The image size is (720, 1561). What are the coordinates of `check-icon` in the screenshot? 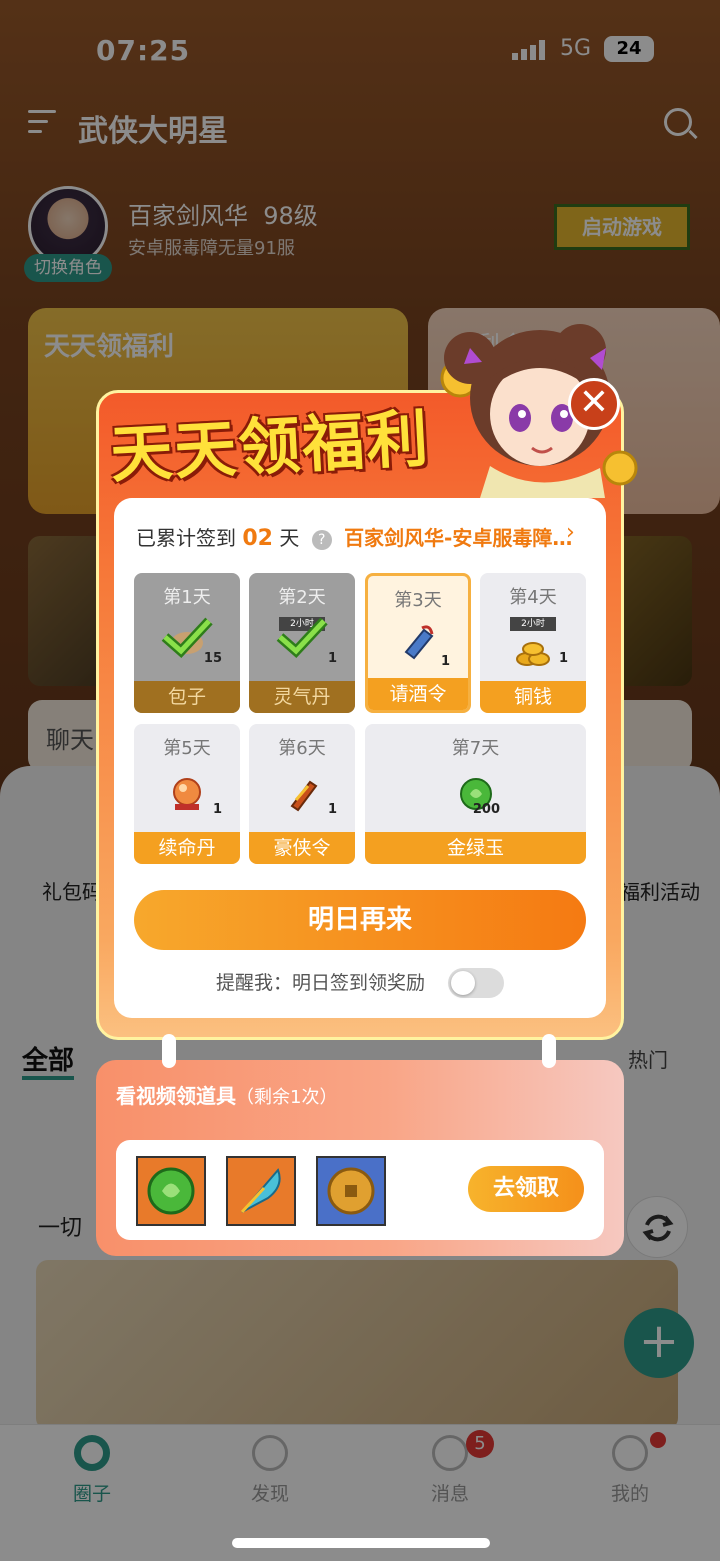 It's located at (302, 637).